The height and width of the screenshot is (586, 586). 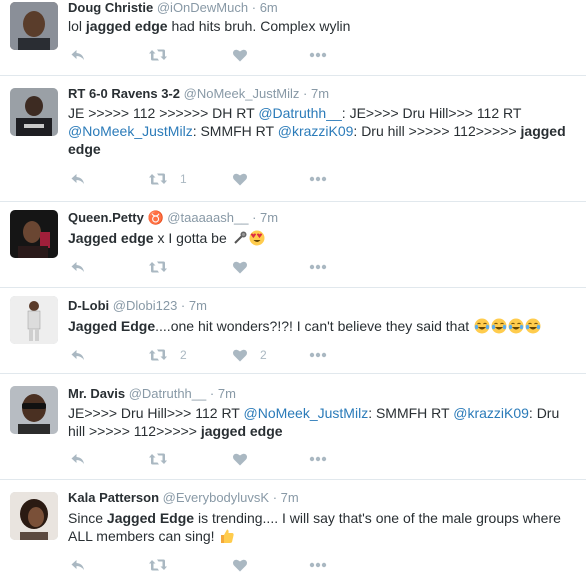 What do you see at coordinates (249, 355) in the screenshot?
I see `heart-button: 2` at bounding box center [249, 355].